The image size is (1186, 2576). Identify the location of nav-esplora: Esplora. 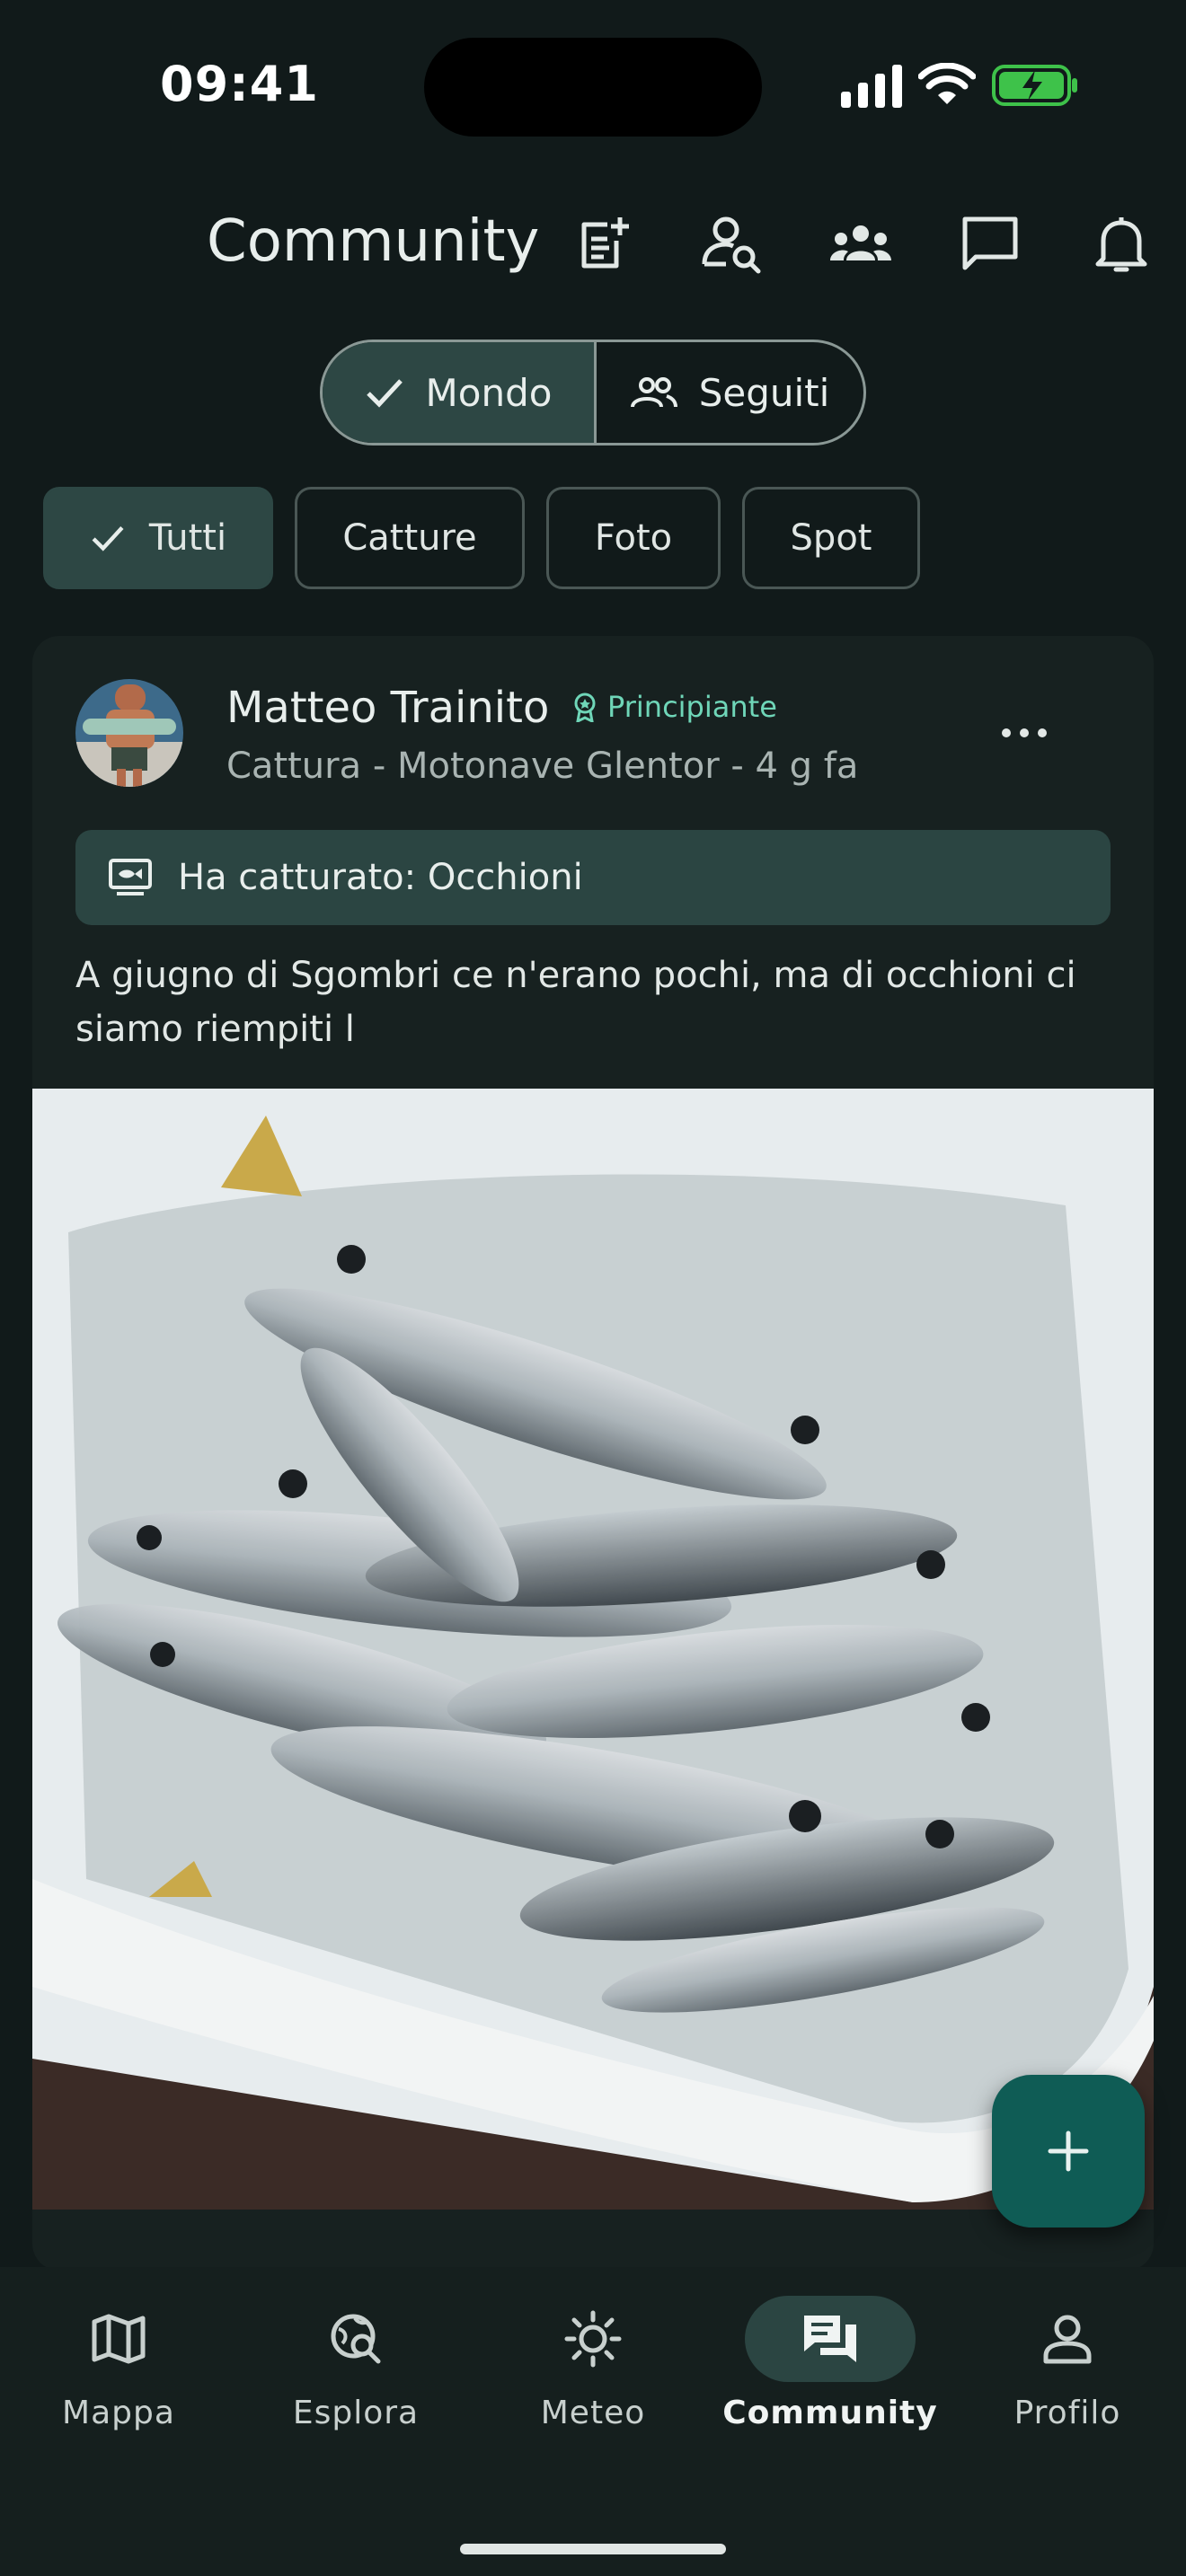
(356, 2385).